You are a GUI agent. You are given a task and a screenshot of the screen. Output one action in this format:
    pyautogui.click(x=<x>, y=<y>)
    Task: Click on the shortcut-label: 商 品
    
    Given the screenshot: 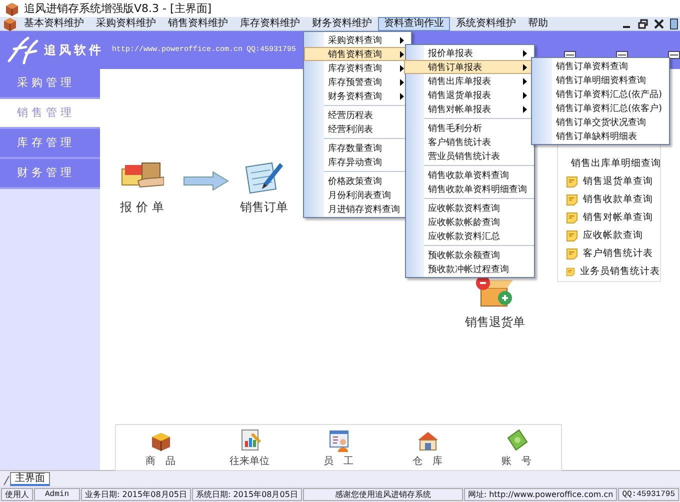 What is the action you would take?
    pyautogui.click(x=161, y=461)
    